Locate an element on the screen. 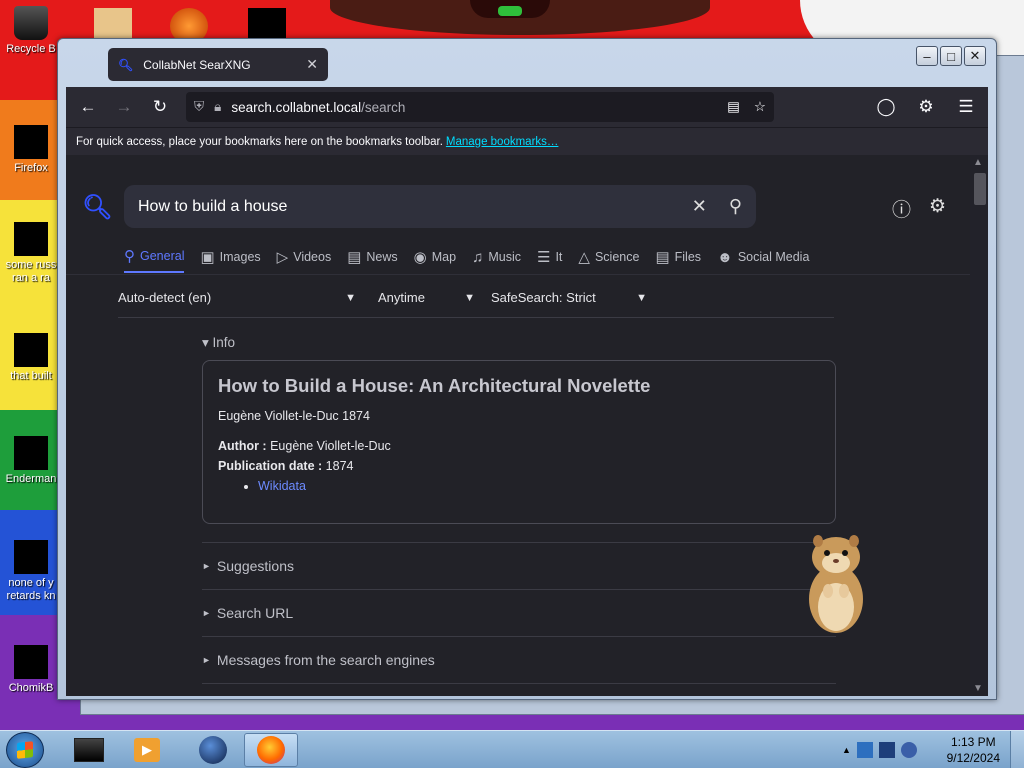 The height and width of the screenshot is (768, 1024). media-player-icon: ▶ is located at coordinates (147, 750).